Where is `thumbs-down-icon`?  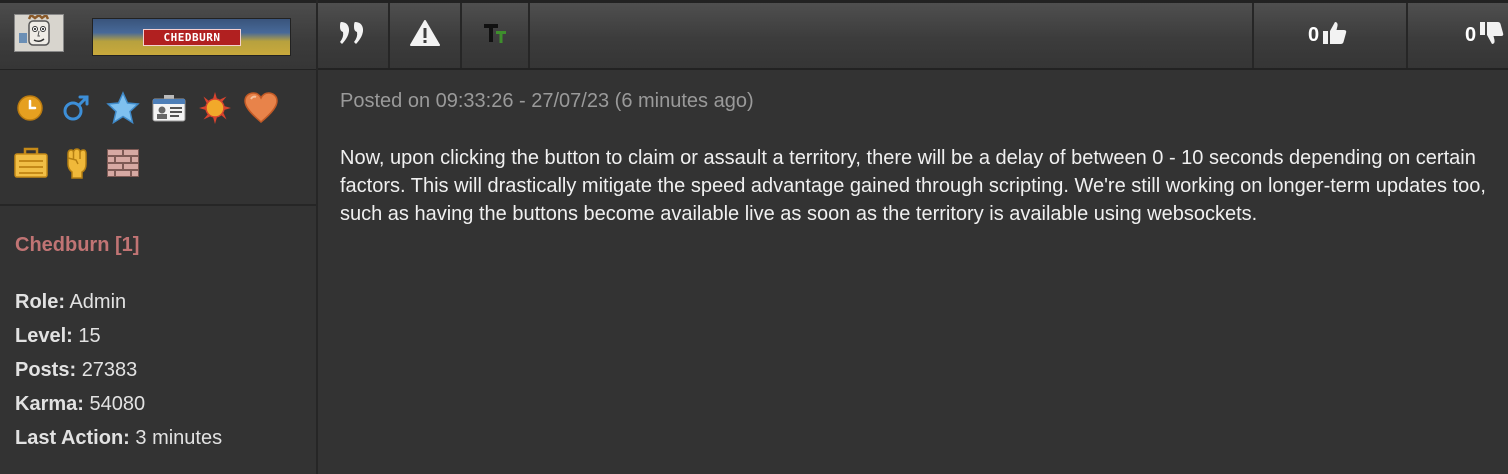 thumbs-down-icon is located at coordinates (1492, 36).